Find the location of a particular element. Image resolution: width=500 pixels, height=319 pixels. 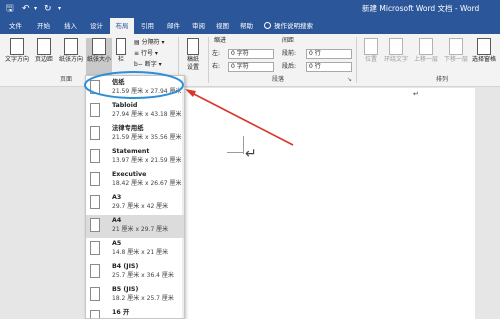

tab-file: 文件 is located at coordinates (15, 26).